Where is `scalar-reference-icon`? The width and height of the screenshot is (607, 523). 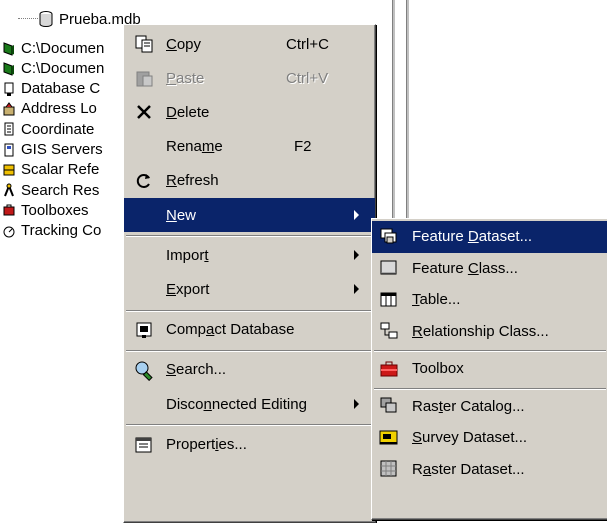
scalar-reference-icon is located at coordinates (9, 170).